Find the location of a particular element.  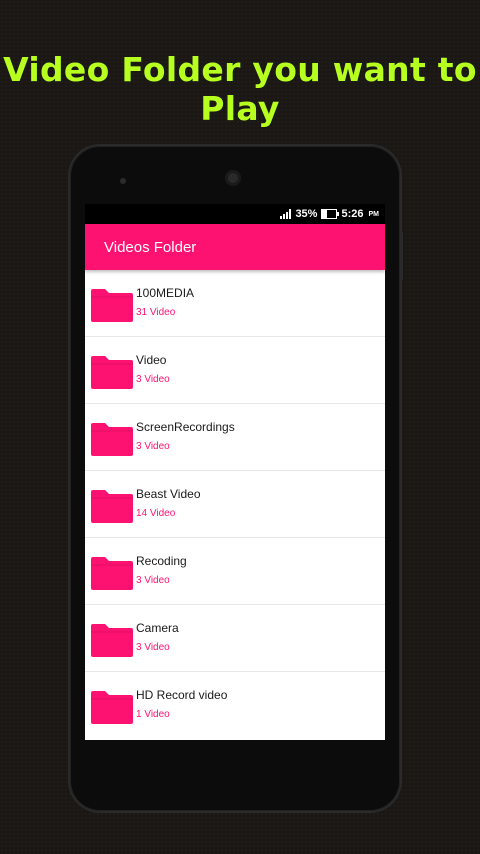

folder-item: 100MEDIA 31 Video is located at coordinates (235, 303).